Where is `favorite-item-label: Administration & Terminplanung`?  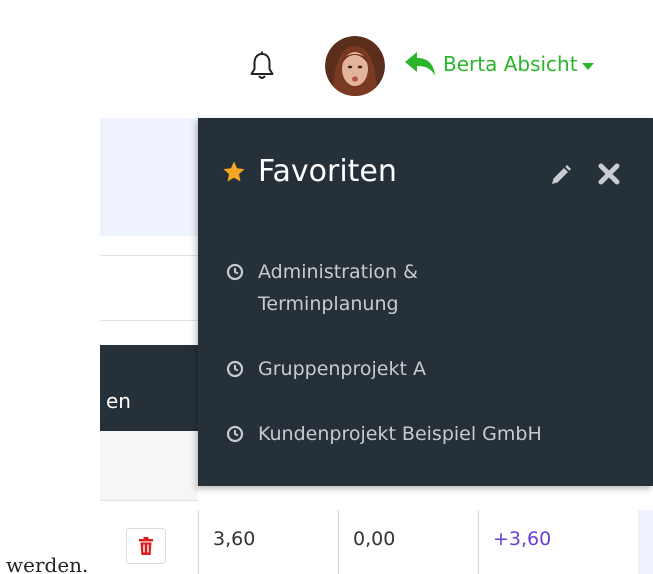
favorite-item-label: Administration & Terminplanung is located at coordinates (338, 288).